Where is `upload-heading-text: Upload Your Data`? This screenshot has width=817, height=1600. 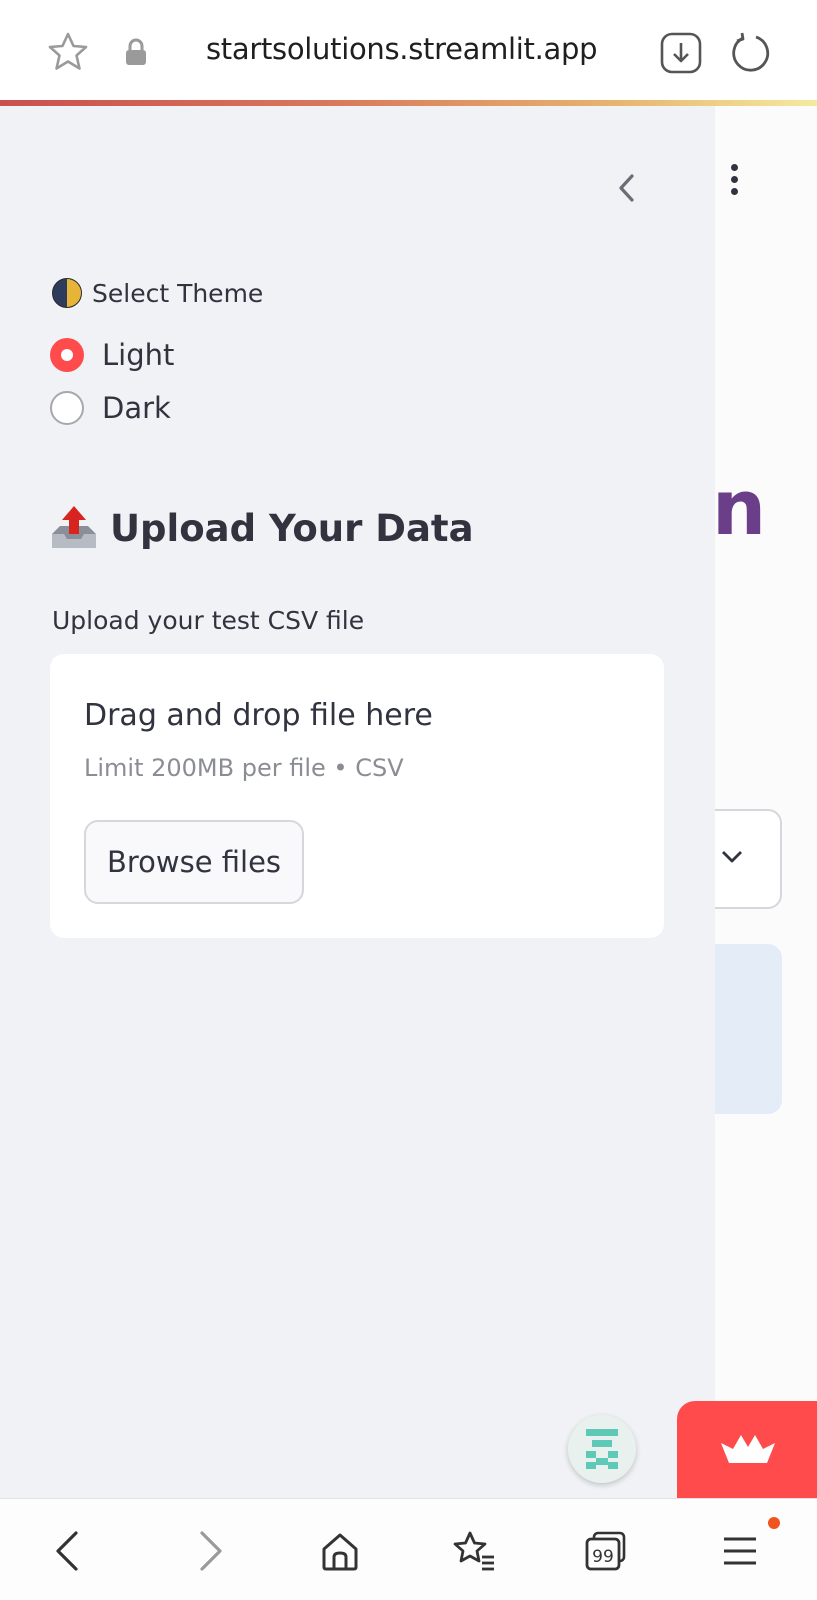
upload-heading-text: Upload Your Data is located at coordinates (292, 528).